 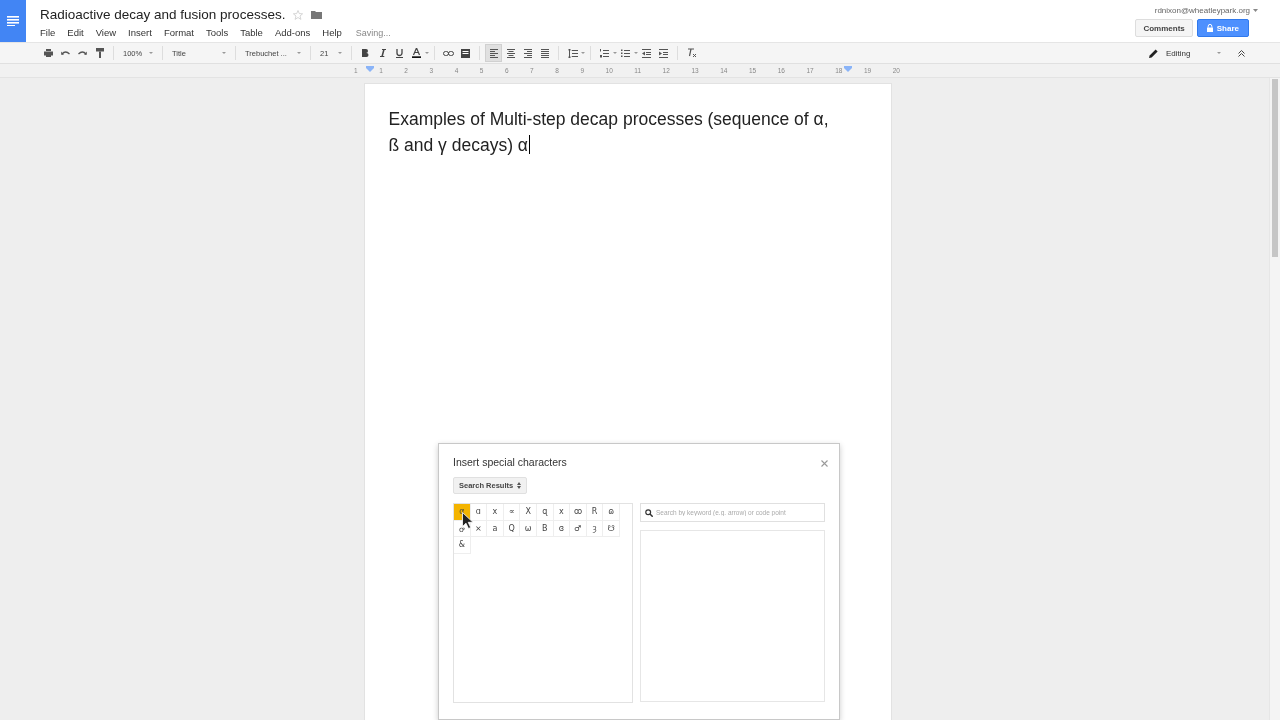 What do you see at coordinates (251, 32) in the screenshot?
I see `menu-item: Table` at bounding box center [251, 32].